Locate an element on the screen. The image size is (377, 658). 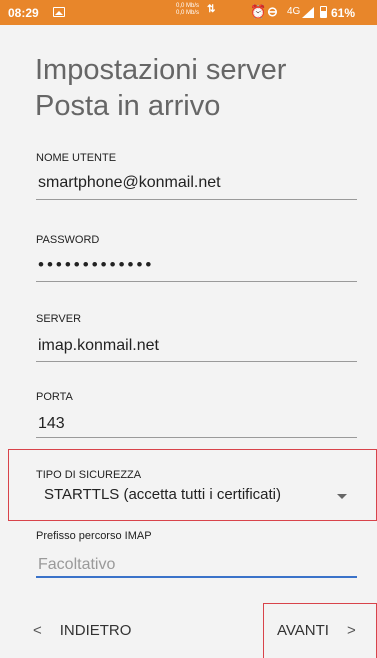
security-label: TIPO DI SICUREZZA is located at coordinates (89, 475).